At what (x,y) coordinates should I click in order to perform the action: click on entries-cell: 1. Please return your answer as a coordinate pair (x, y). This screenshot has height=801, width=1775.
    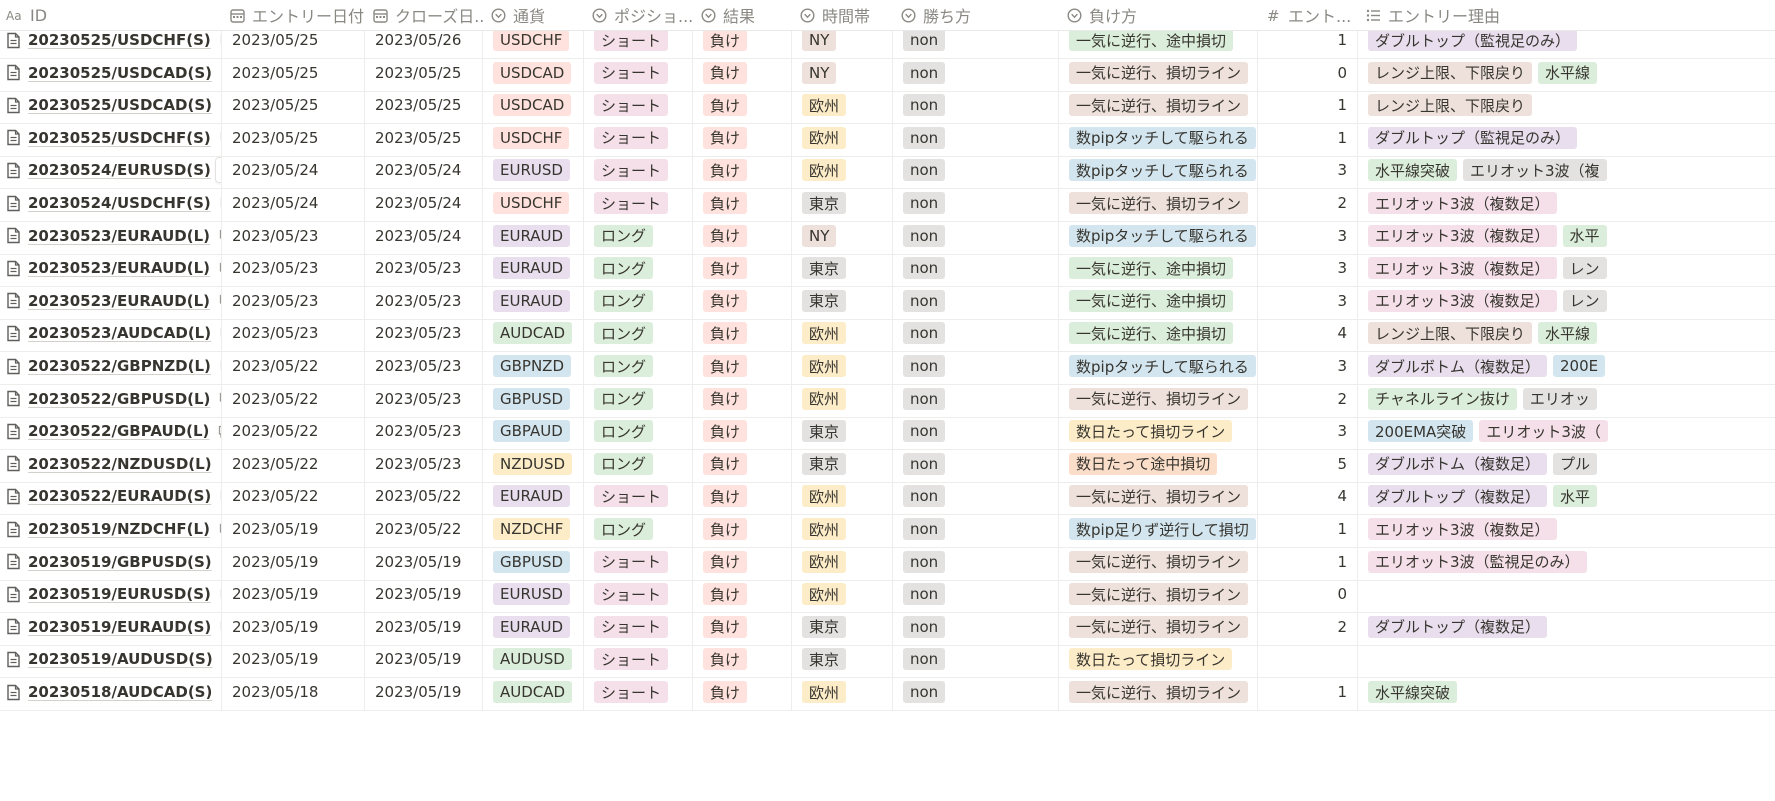
    Looking at the image, I should click on (1308, 105).